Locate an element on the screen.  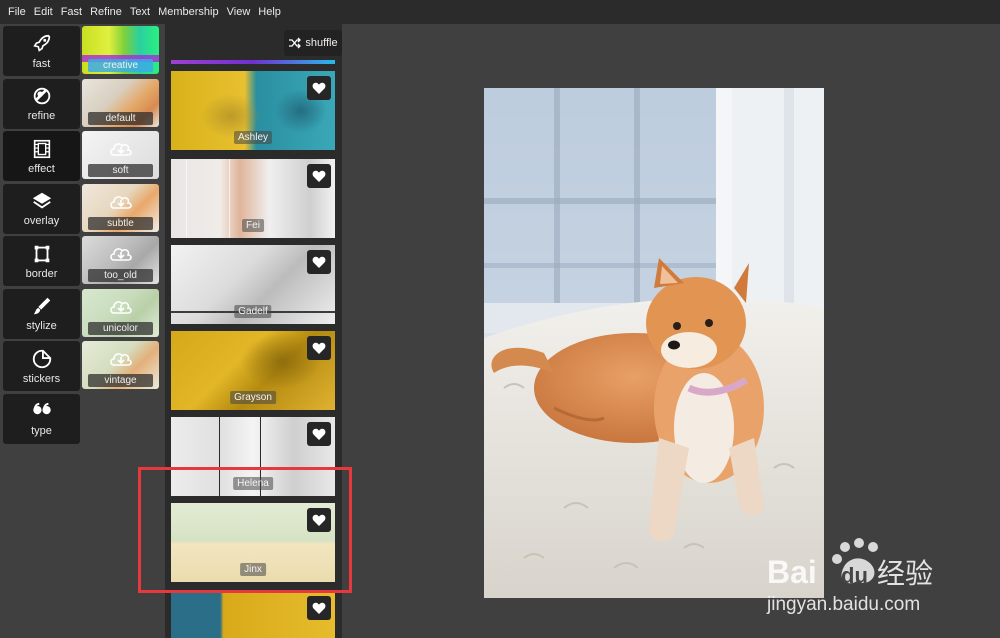
sub-too-old: too_old is located at coordinates (120, 260).